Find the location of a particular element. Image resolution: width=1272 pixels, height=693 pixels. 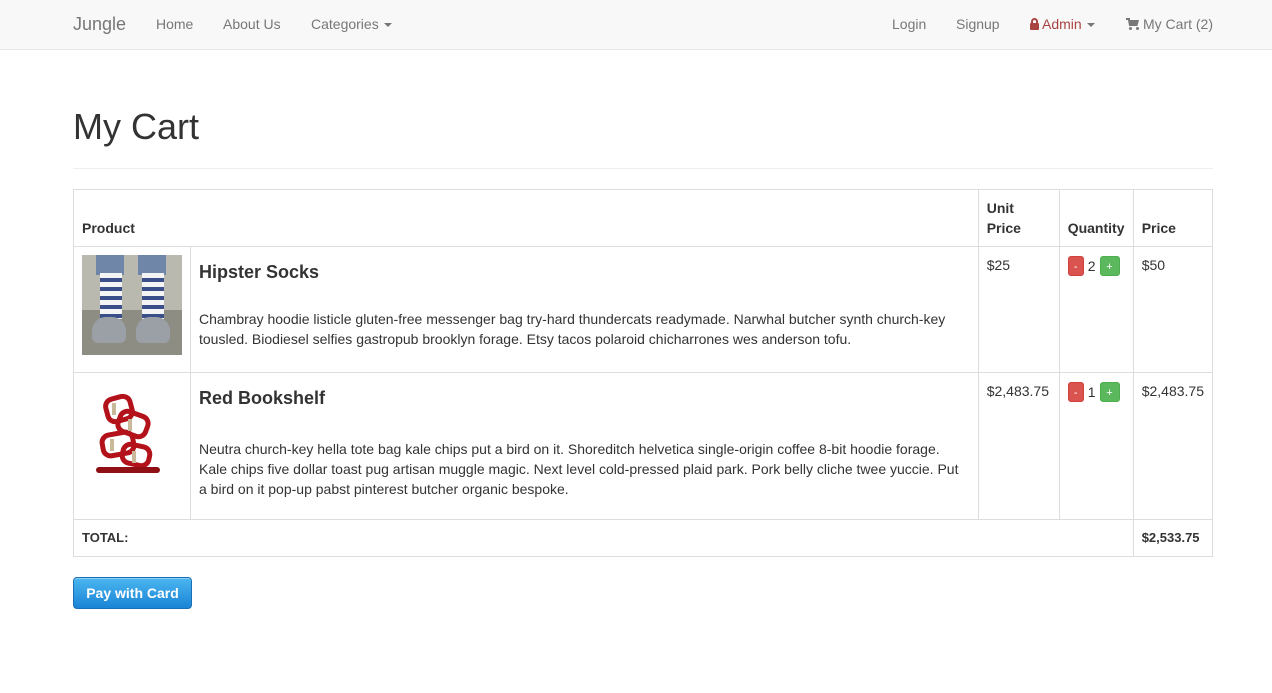

line-price-cell: $50 is located at coordinates (1173, 309).